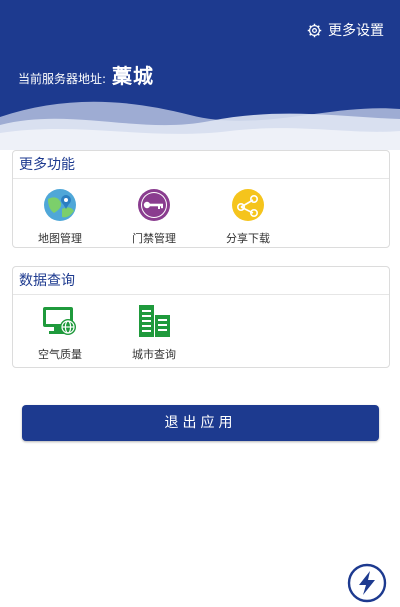  Describe the element at coordinates (248, 205) in the screenshot. I see `share-icon` at that location.